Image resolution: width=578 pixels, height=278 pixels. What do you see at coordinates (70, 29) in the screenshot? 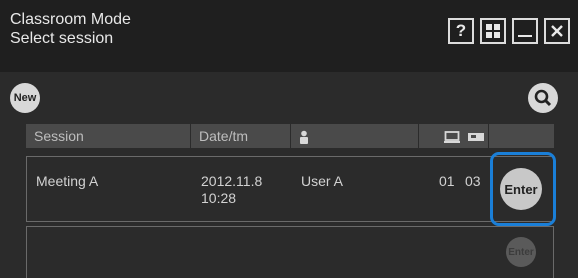
I see `title-block: Classroom Mode Select session` at bounding box center [70, 29].